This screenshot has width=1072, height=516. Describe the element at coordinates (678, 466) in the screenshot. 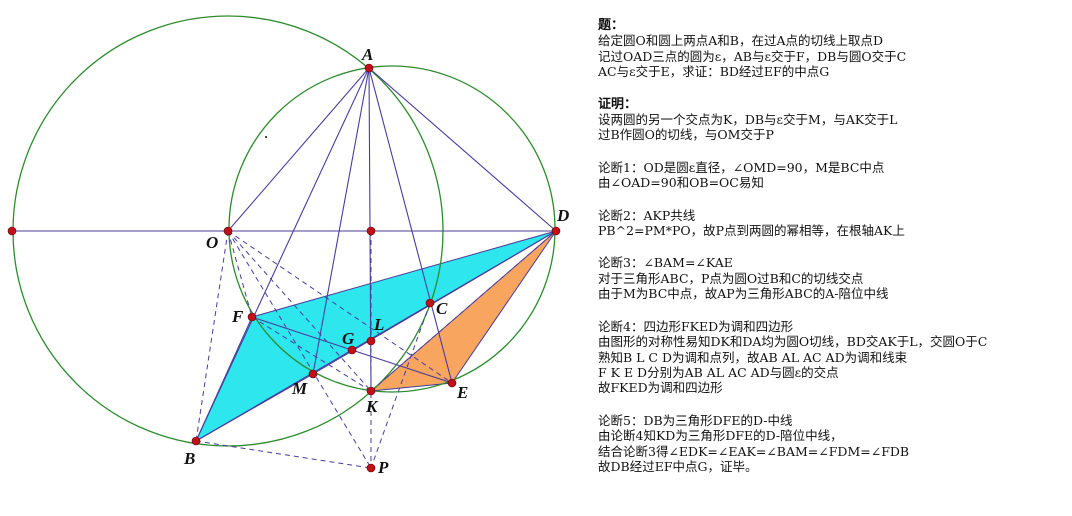

I see `step-line: 故DB经过EF中点G，证毕。` at that location.